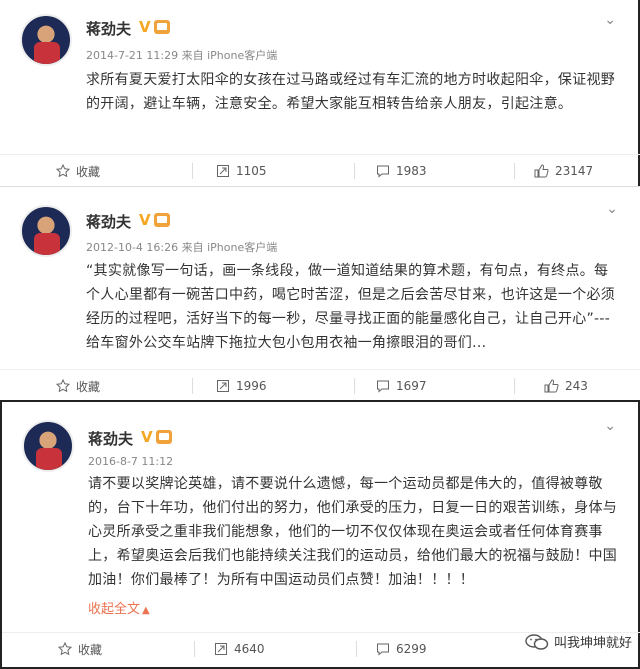 This screenshot has width=640, height=669. I want to click on action-bar: 收藏 1105 1983 23147, so click(320, 170).